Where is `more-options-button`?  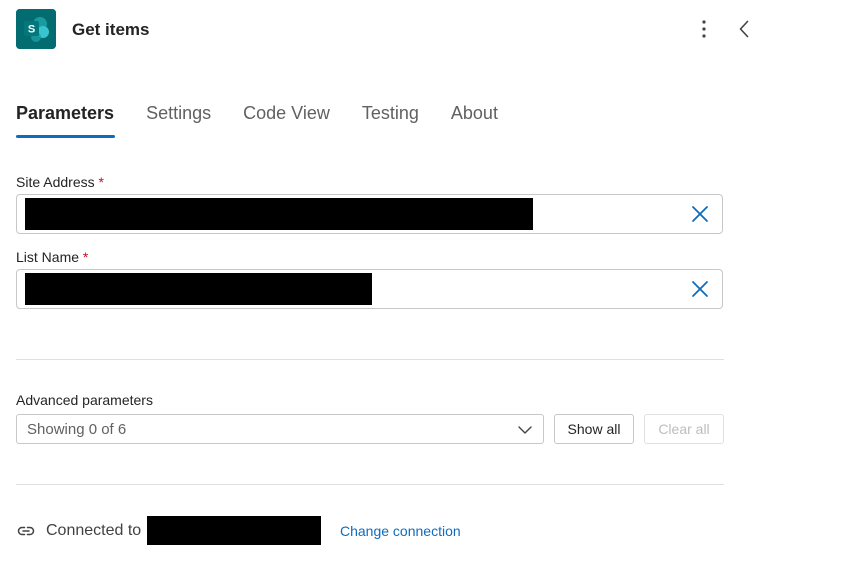 more-options-button is located at coordinates (704, 29).